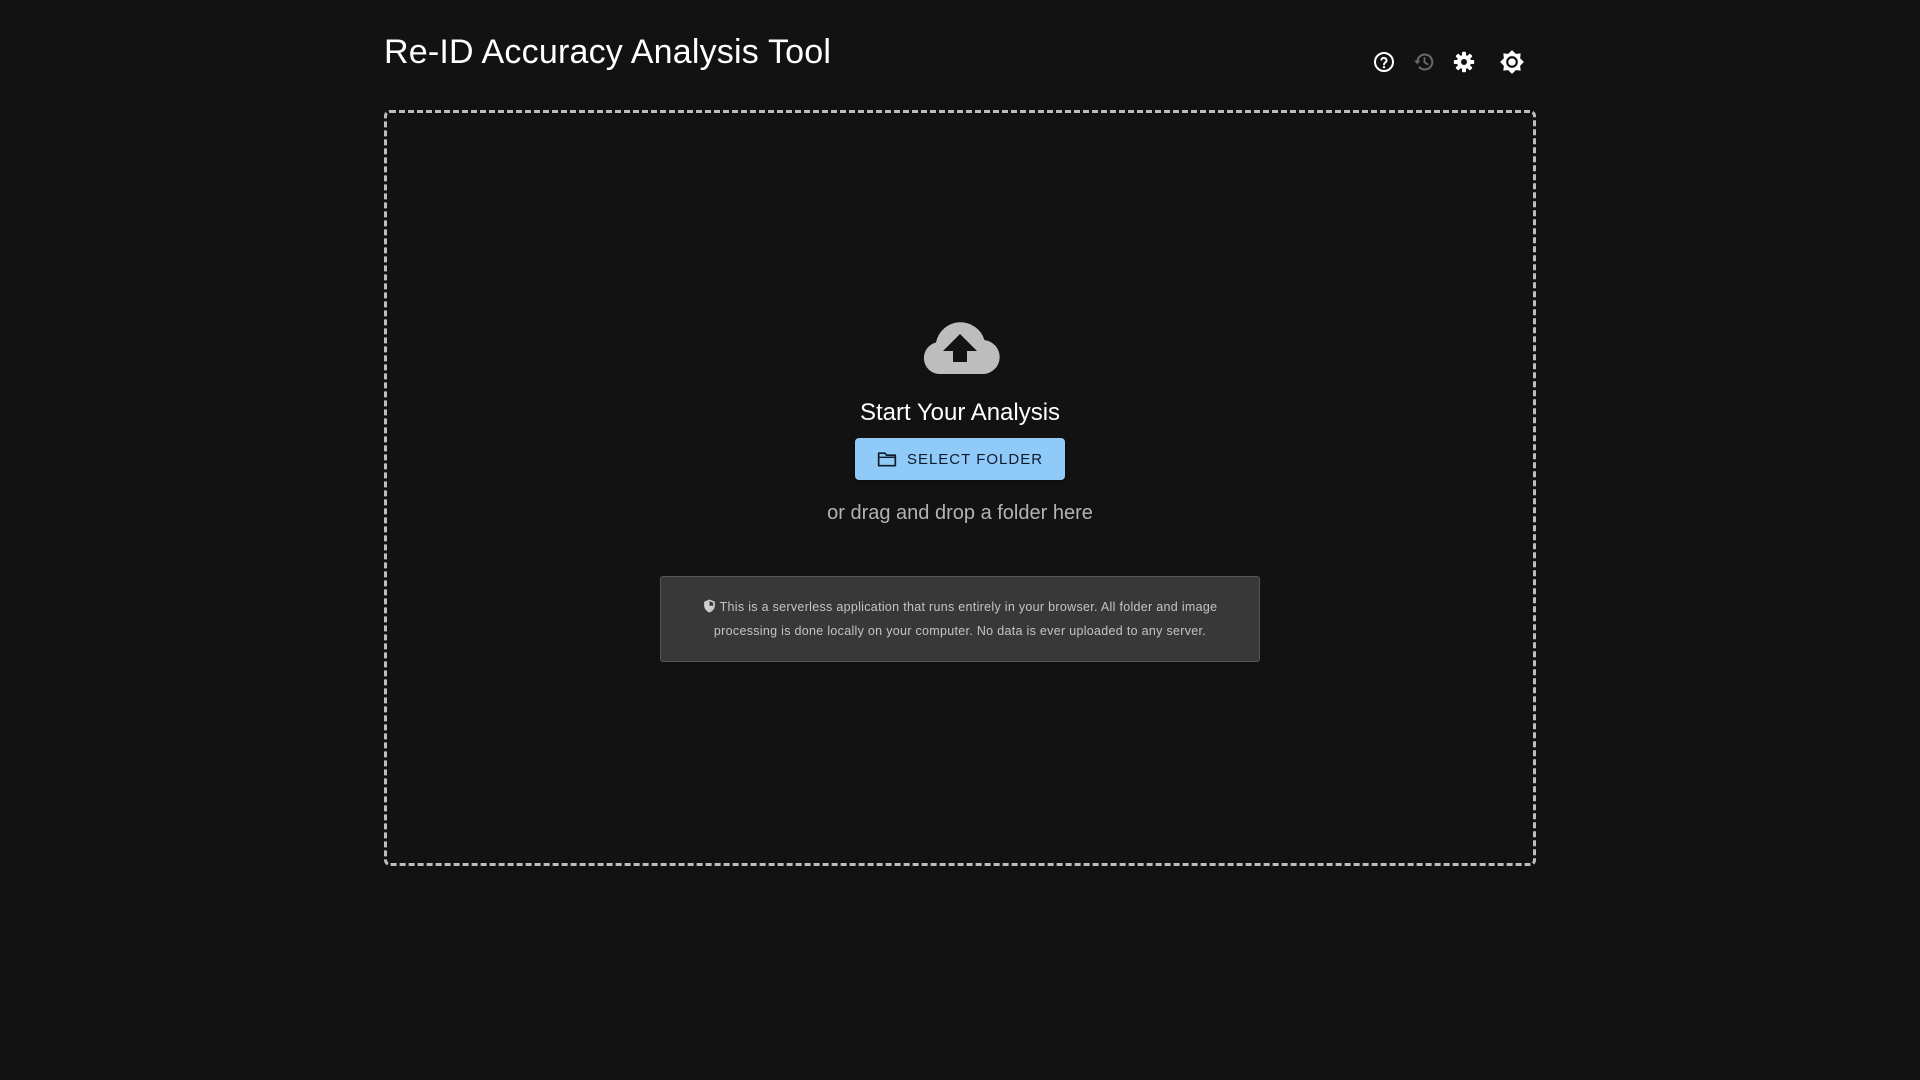 Image resolution: width=1920 pixels, height=1080 pixels. I want to click on help-circle-icon, so click(1384, 62).